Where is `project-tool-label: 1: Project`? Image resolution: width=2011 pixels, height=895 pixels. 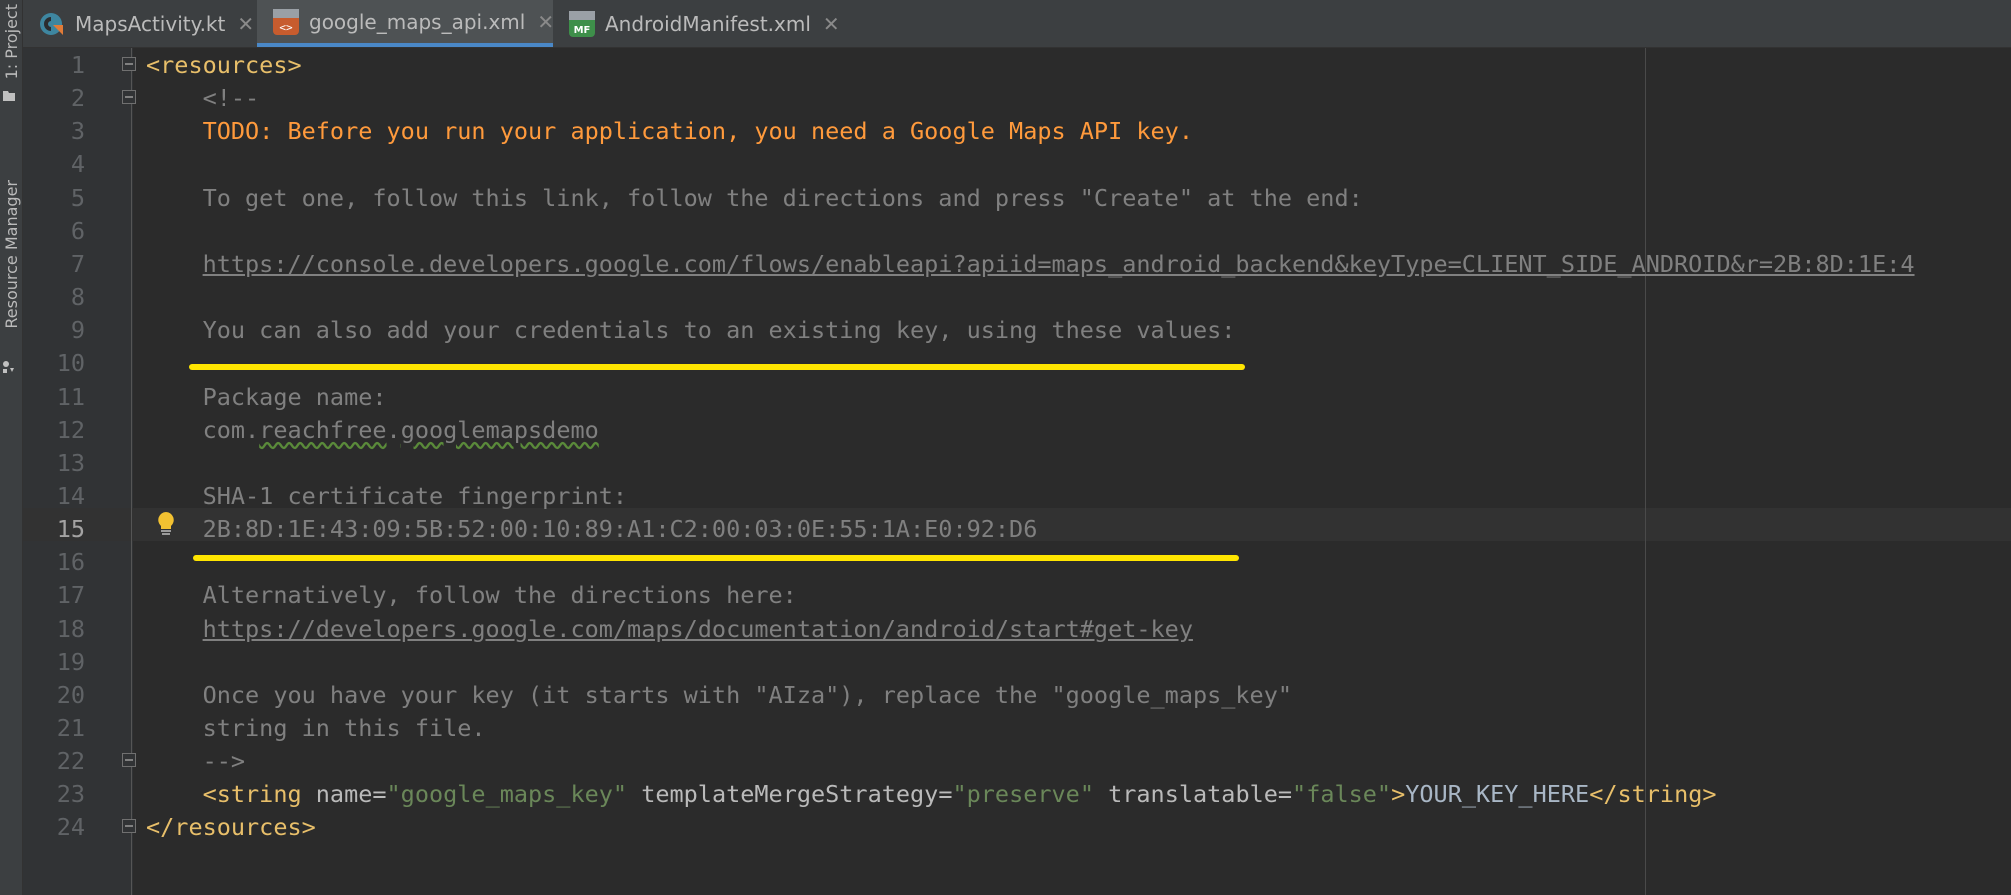
project-tool-label: 1: Project is located at coordinates (11, 42).